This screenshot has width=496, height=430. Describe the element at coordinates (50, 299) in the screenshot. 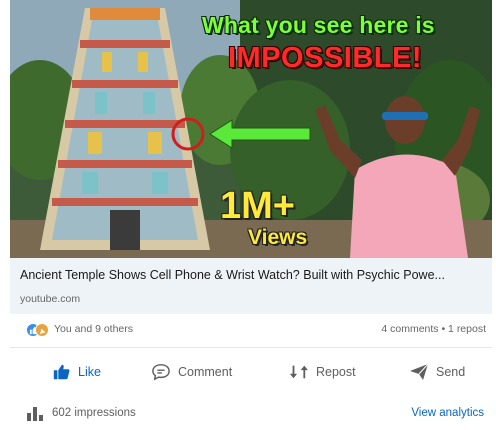

I see `link-source: youtube.com` at that location.